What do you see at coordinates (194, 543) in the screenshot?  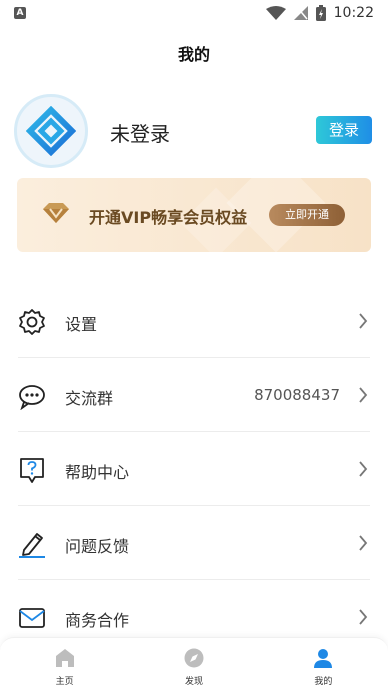 I see `menu-item-feedback: 问题反馈` at bounding box center [194, 543].